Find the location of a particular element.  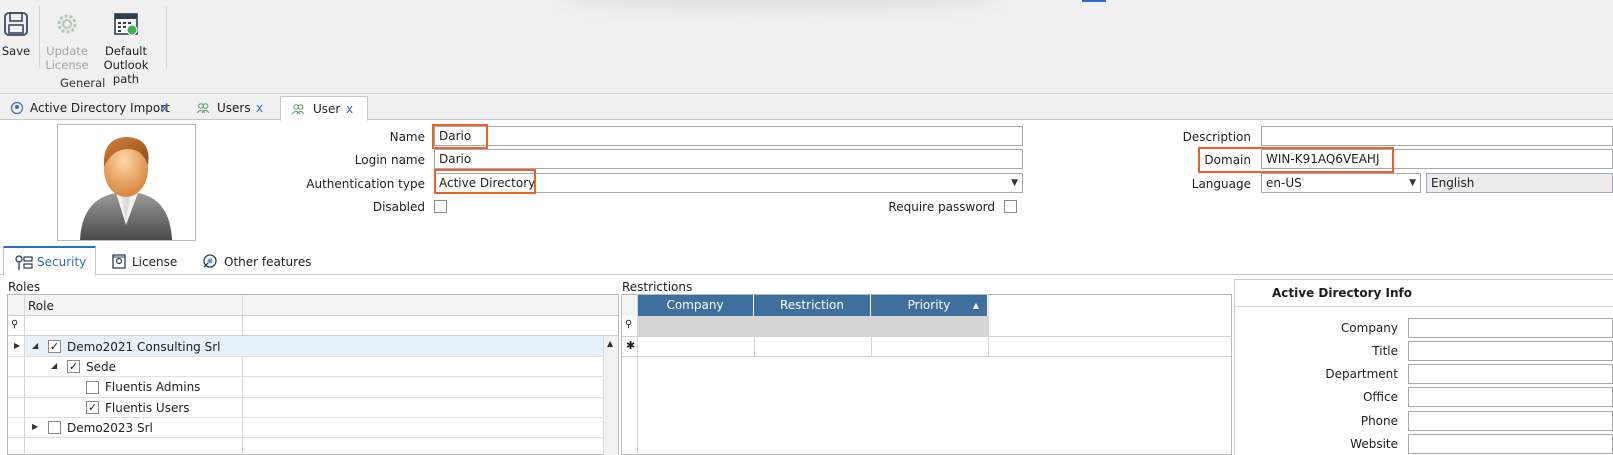

ad-phone-field is located at coordinates (1510, 421).